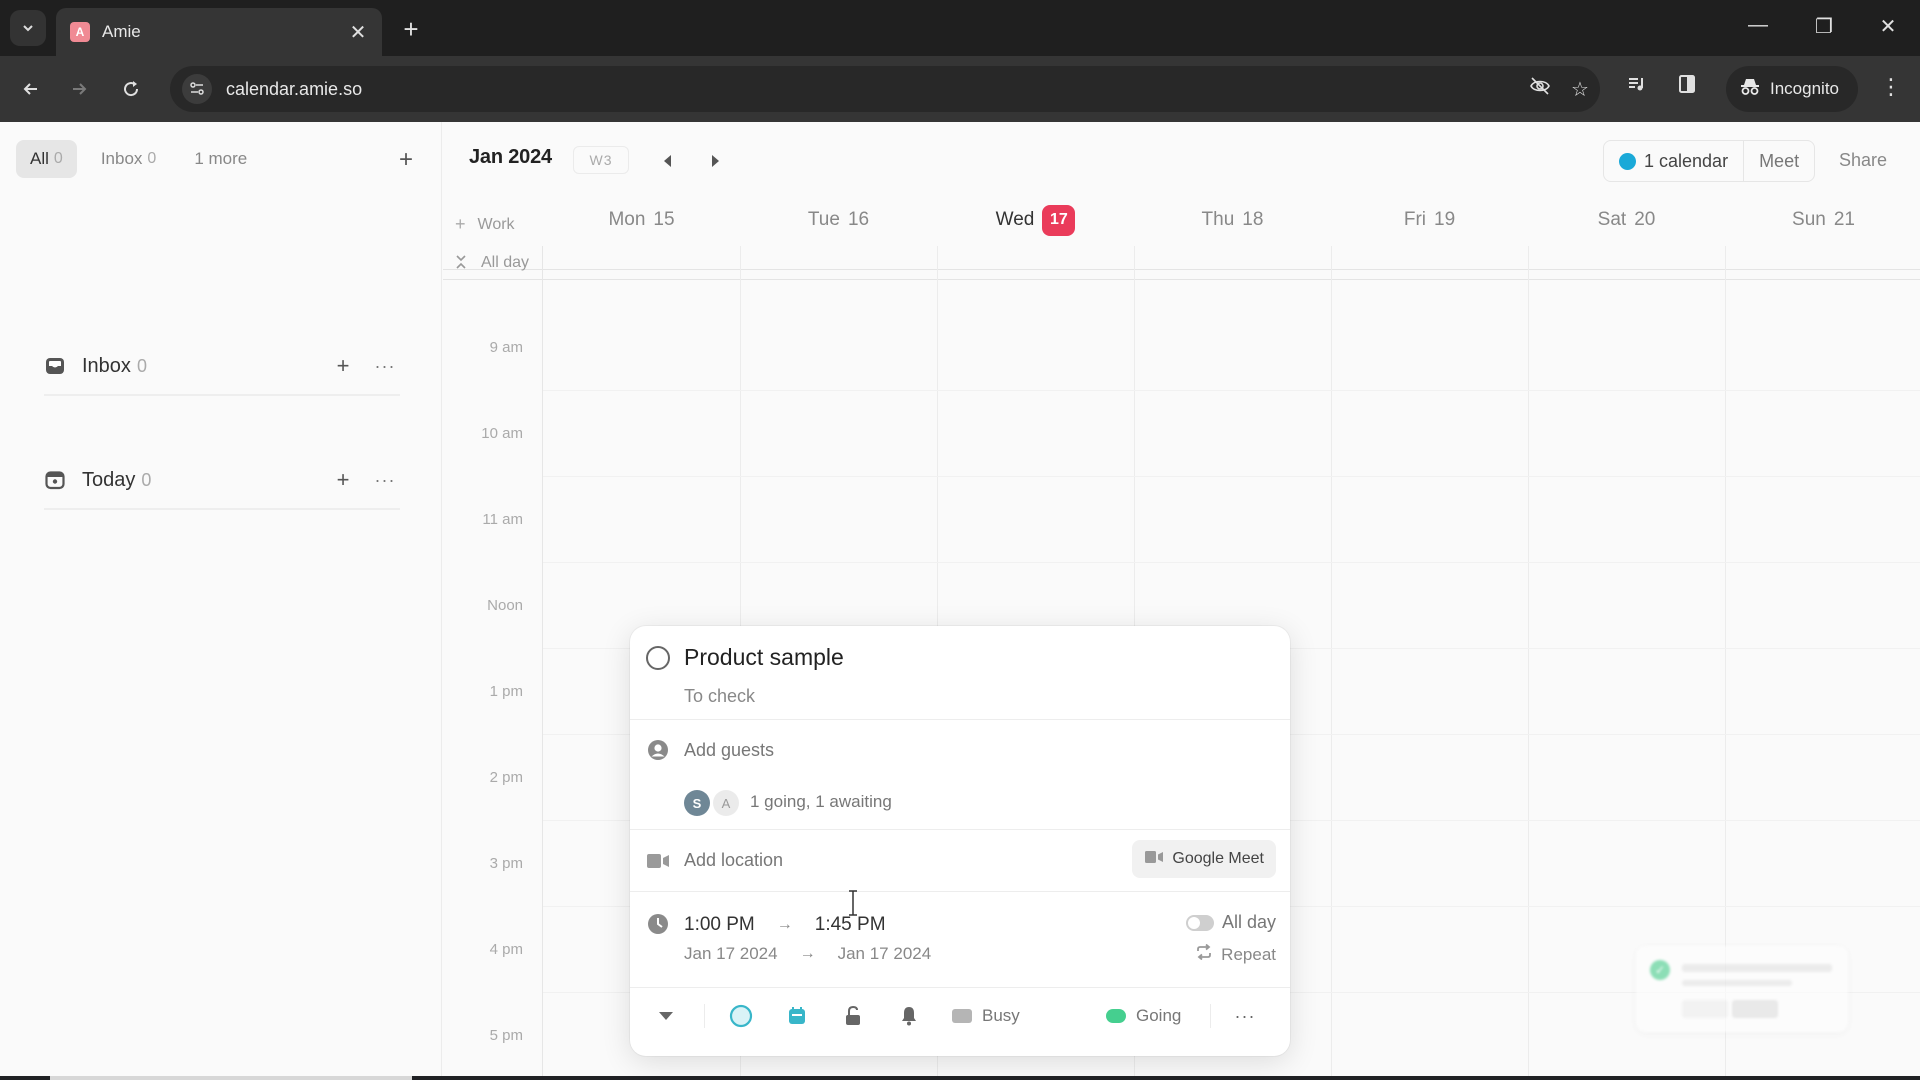 Image resolution: width=1920 pixels, height=1080 pixels. I want to click on end-time: 1:45 PM, so click(850, 925).